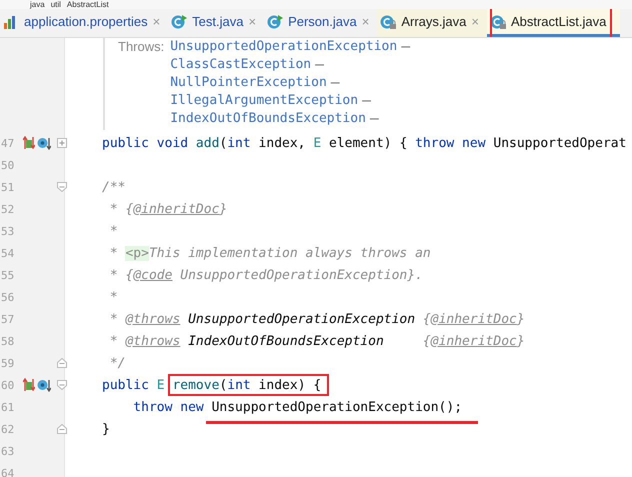 The image size is (632, 477). What do you see at coordinates (55, 4) in the screenshot?
I see `breadcrumb-item: util` at bounding box center [55, 4].